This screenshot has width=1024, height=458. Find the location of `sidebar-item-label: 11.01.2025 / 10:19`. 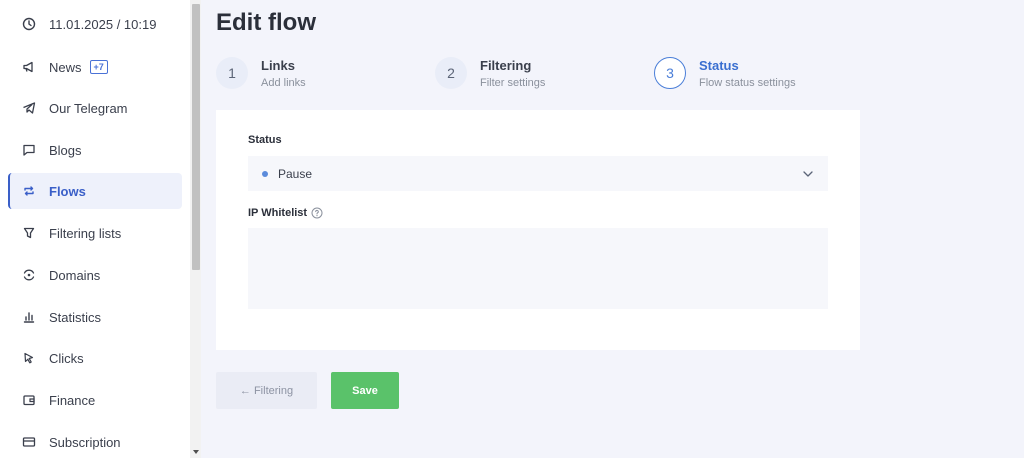

sidebar-item-label: 11.01.2025 / 10:19 is located at coordinates (103, 24).